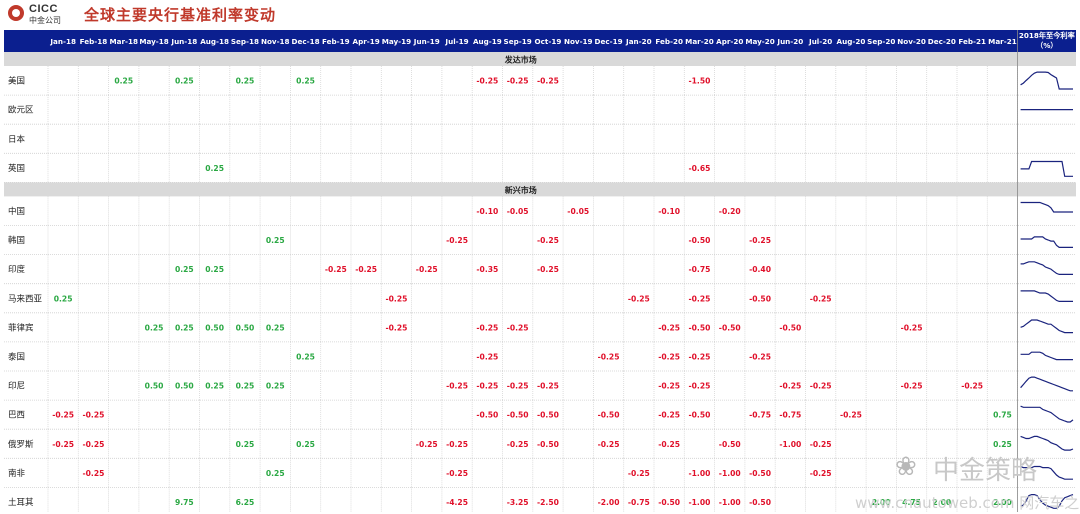 The width and height of the screenshot is (1080, 514). What do you see at coordinates (967, 503) in the screenshot?
I see `watermark-url: www.cnautoweb.com 网汽车之家` at bounding box center [967, 503].